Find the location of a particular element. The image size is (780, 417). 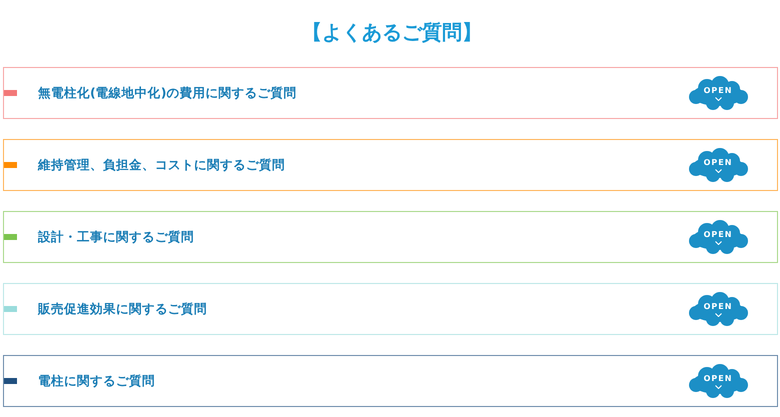

faq-category-item: 販売促進効果に関するご質問 OPEN is located at coordinates (390, 309).